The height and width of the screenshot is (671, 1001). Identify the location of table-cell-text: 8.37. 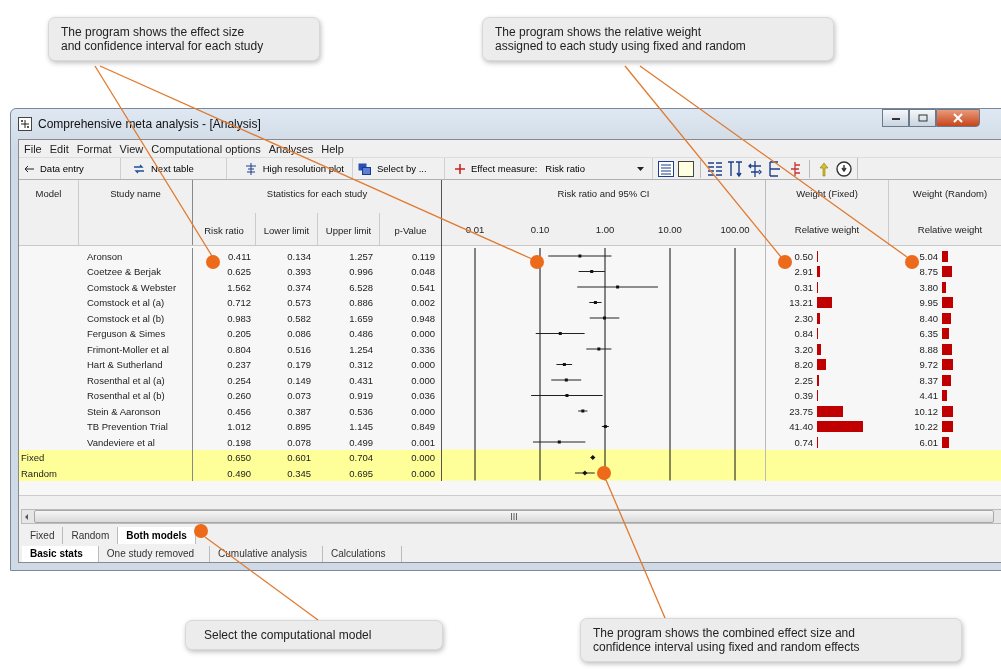
(928, 380).